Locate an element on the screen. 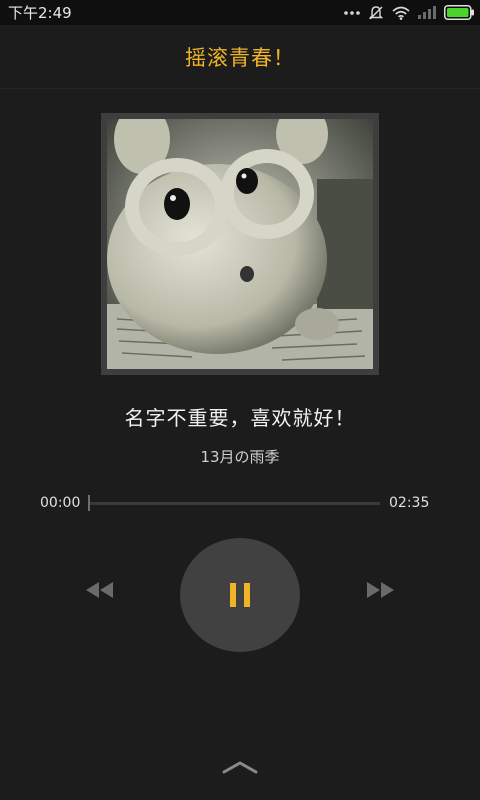  header: 摇滚青春！ is located at coordinates (240, 57).